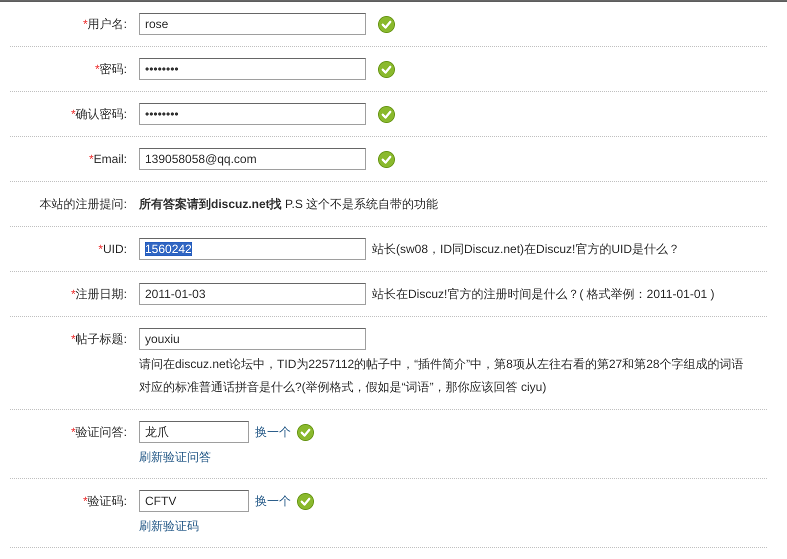 This screenshot has height=559, width=787. I want to click on hint-text: 站长(sw08，ID同Discuz.net)在Discuz!官方的UID是什么？, so click(526, 249).